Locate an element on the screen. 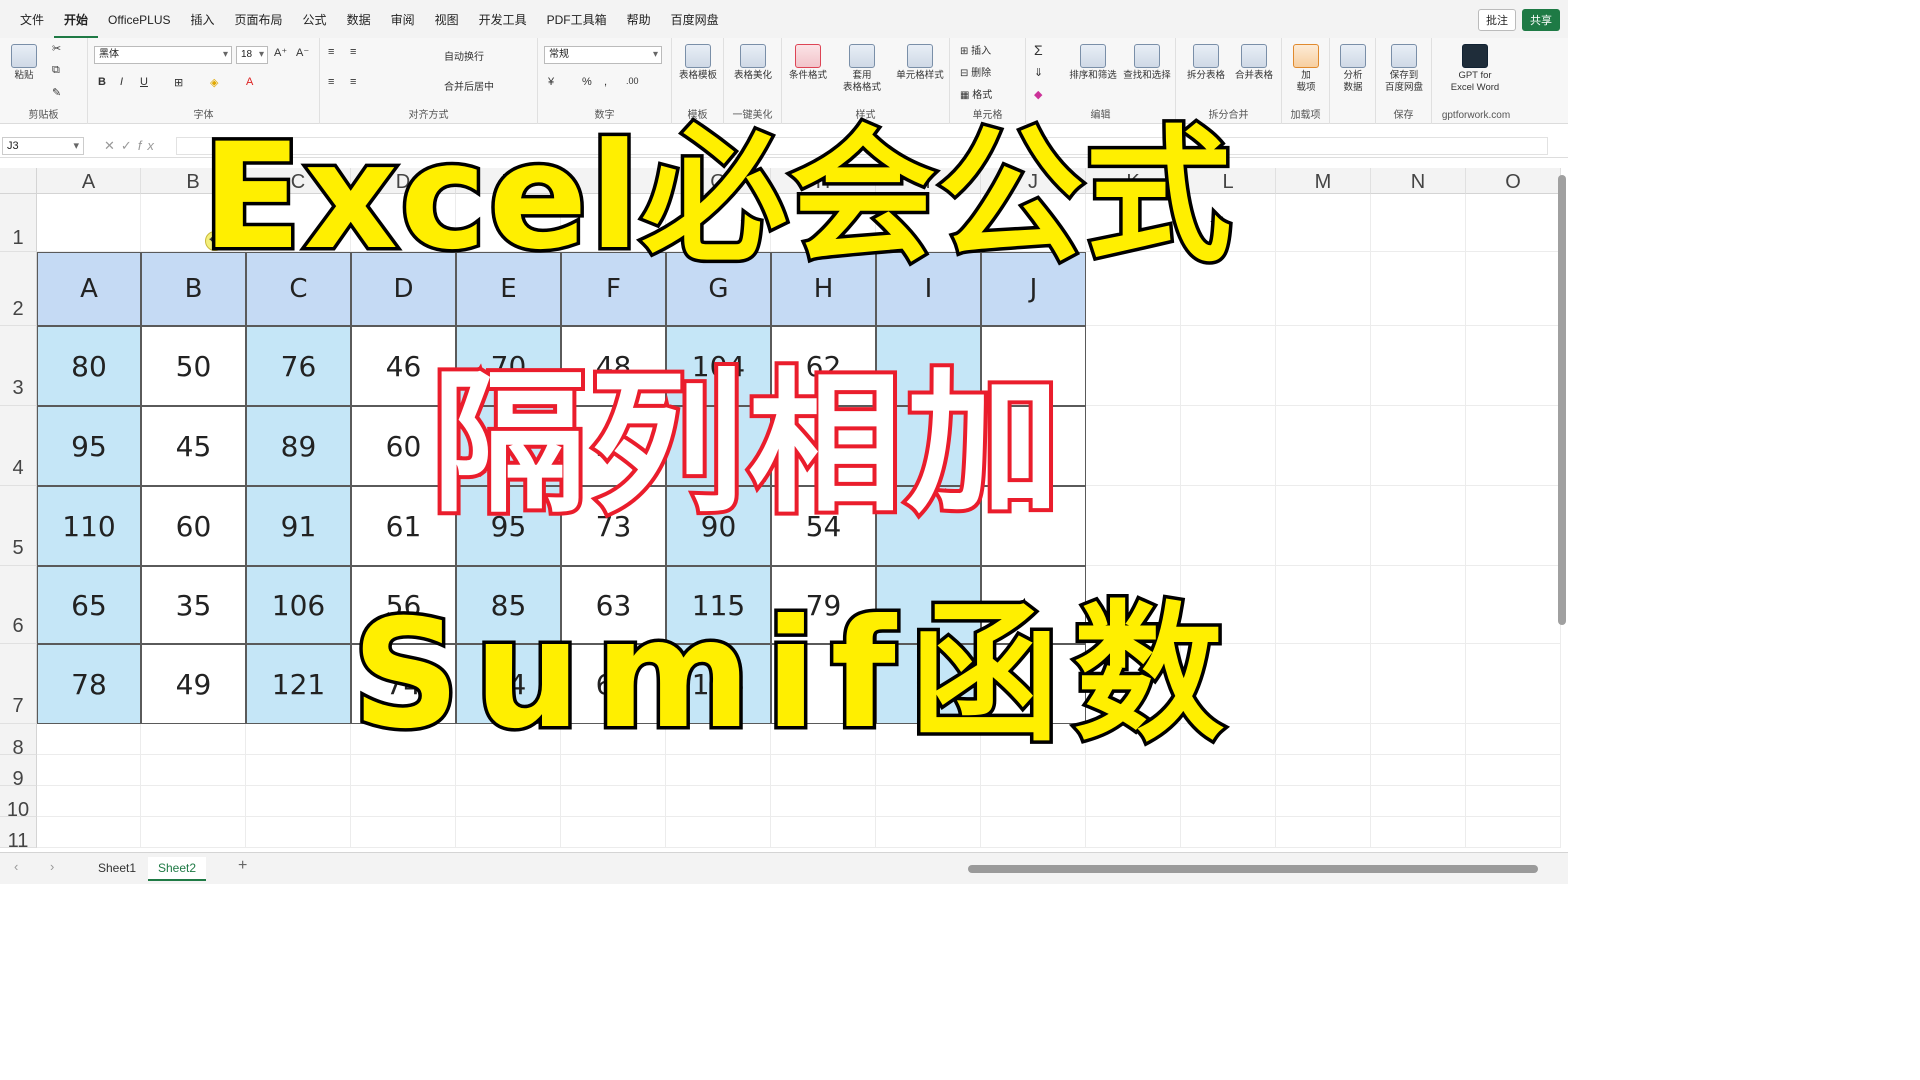 Image resolution: width=1920 pixels, height=1080 pixels. row-header: 6 is located at coordinates (18, 605).